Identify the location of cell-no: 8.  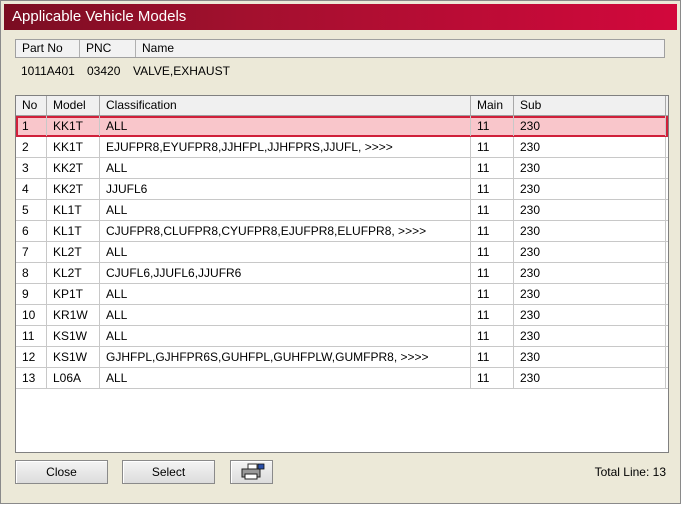
(31, 273).